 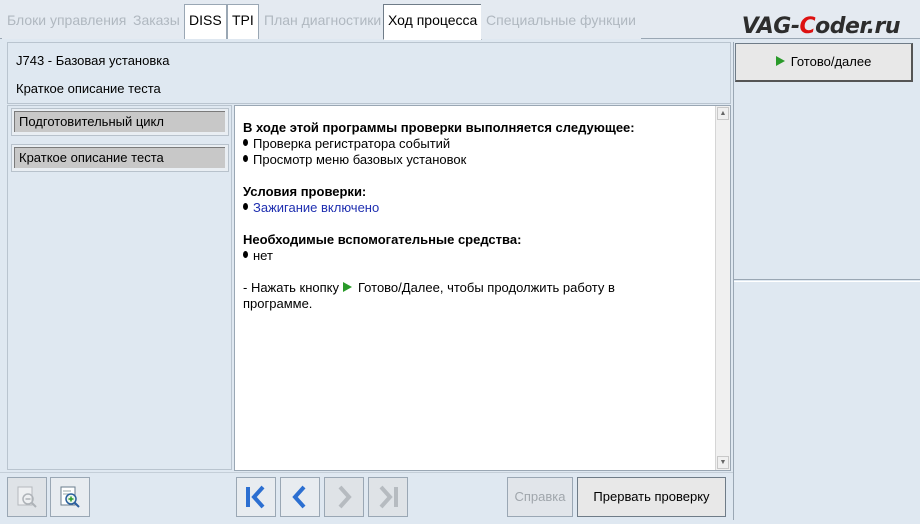 I want to click on step-label: Подготовительный цикл, so click(x=119, y=121).